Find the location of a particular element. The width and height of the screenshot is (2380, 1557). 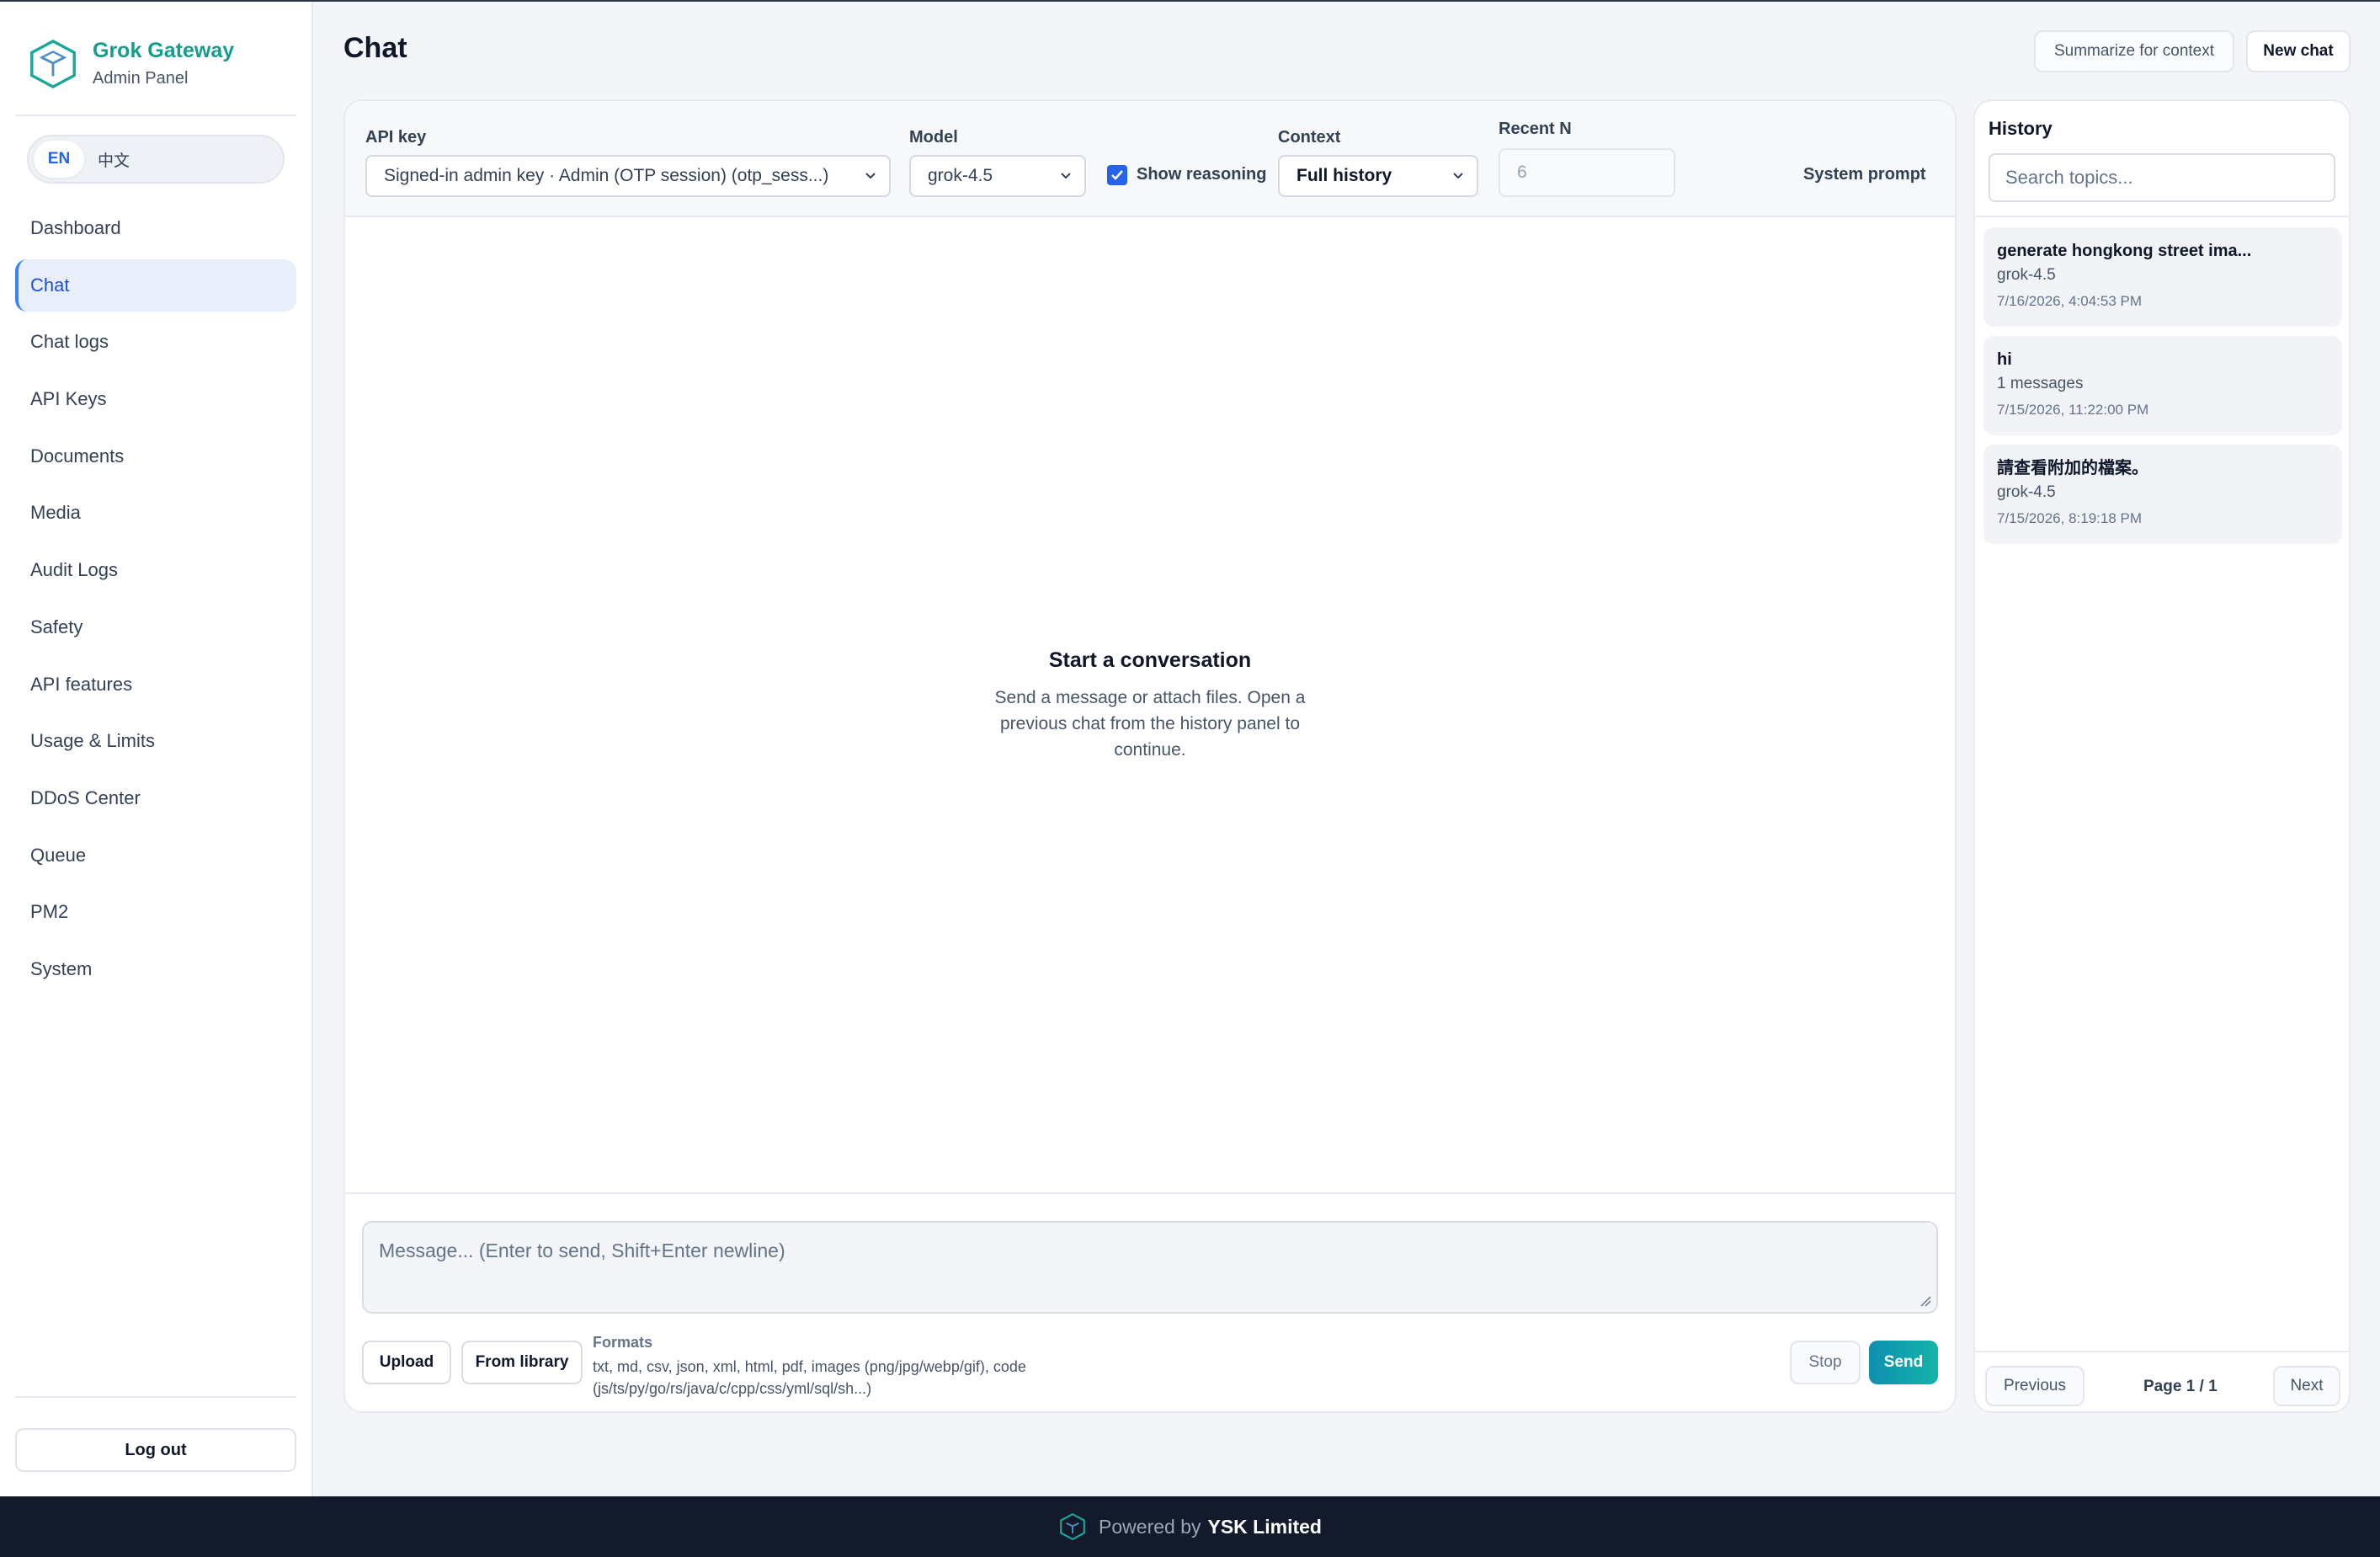

sidebar-item-usage-limits: Usage & Limits is located at coordinates (155, 741).